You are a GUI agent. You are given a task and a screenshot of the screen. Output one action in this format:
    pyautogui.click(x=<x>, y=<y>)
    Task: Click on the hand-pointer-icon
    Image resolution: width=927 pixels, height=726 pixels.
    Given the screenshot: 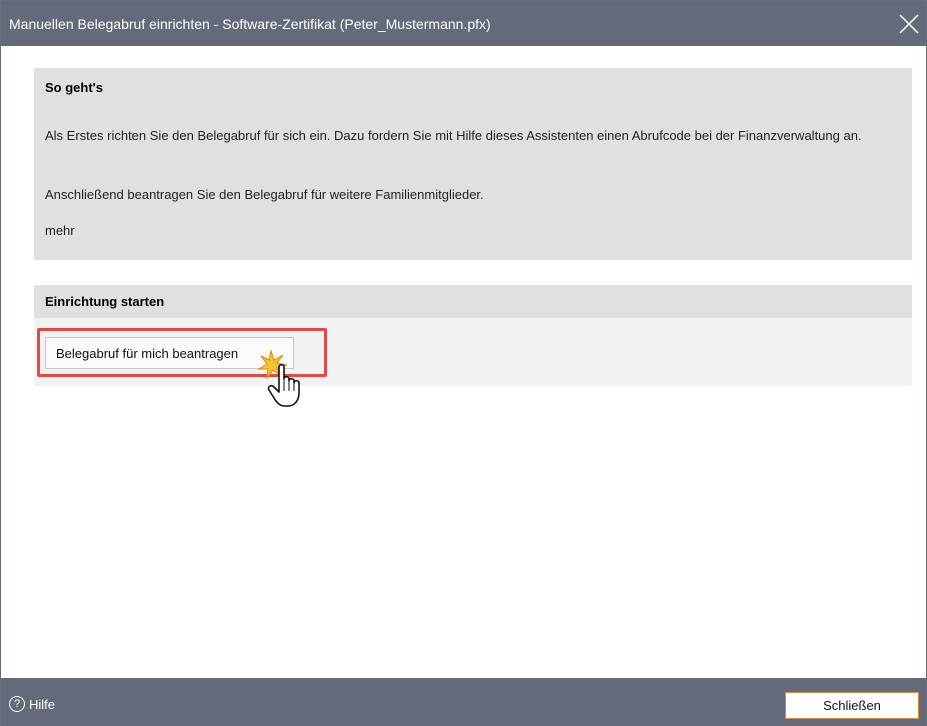 What is the action you would take?
    pyautogui.click(x=283, y=379)
    